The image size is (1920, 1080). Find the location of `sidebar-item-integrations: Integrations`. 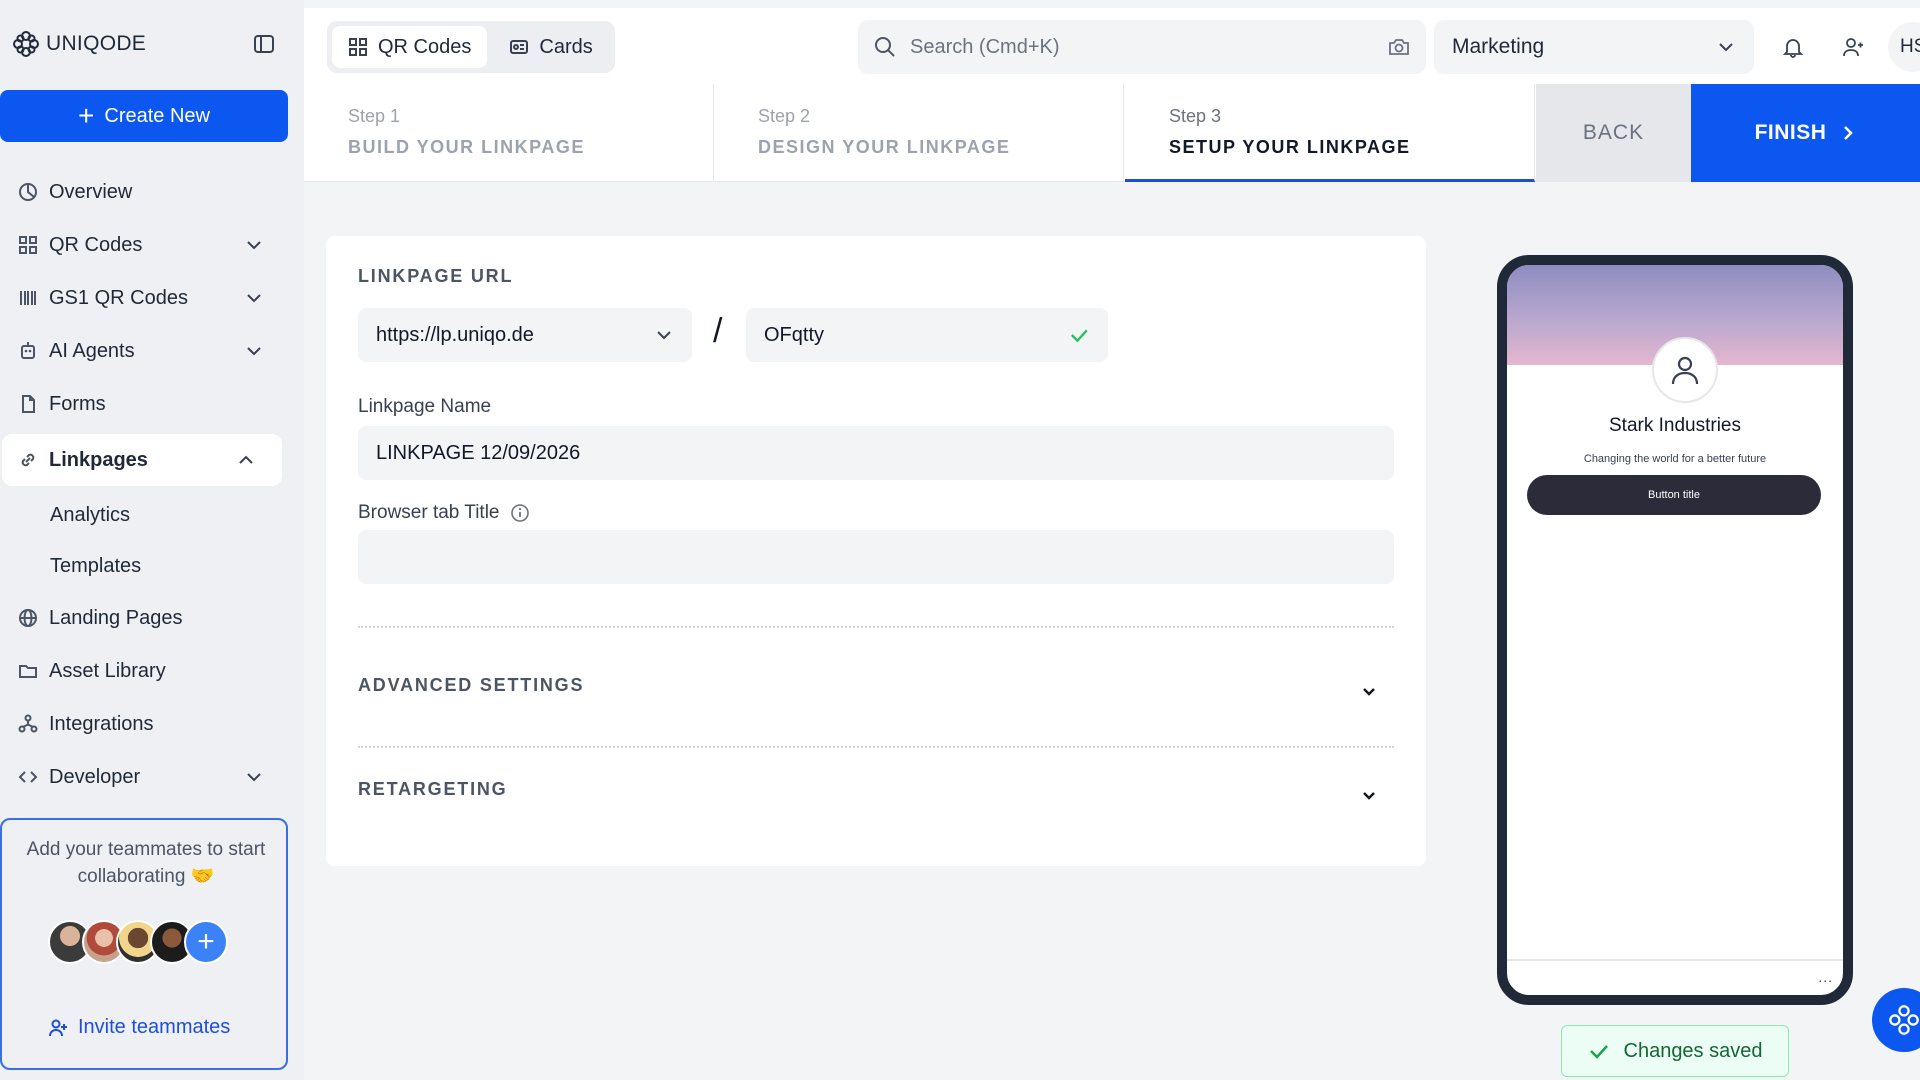

sidebar-item-integrations: Integrations is located at coordinates (145, 724).